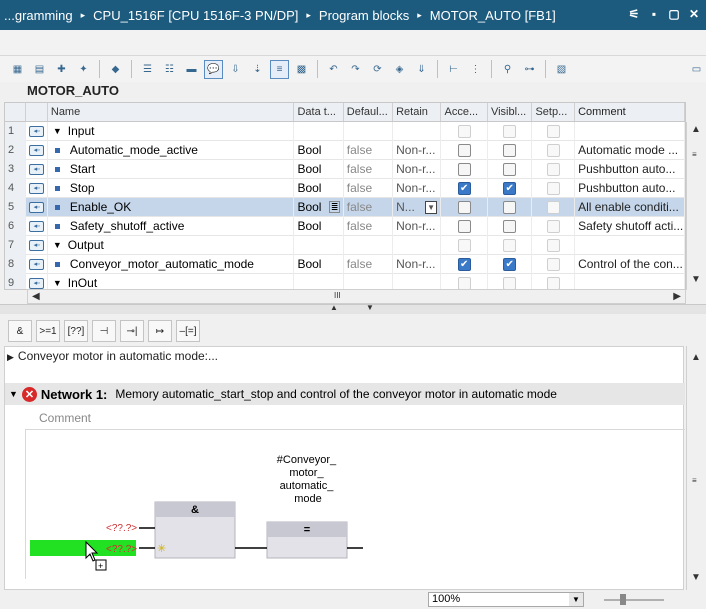  What do you see at coordinates (171, 281) in the screenshot?
I see `section-name-cell: ▼ InOut` at bounding box center [171, 281].